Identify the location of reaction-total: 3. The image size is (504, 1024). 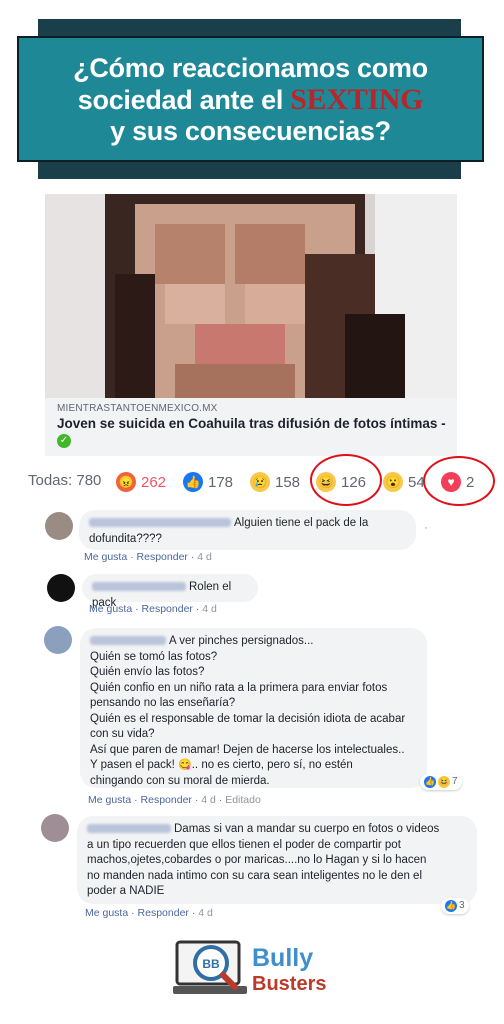
(462, 905).